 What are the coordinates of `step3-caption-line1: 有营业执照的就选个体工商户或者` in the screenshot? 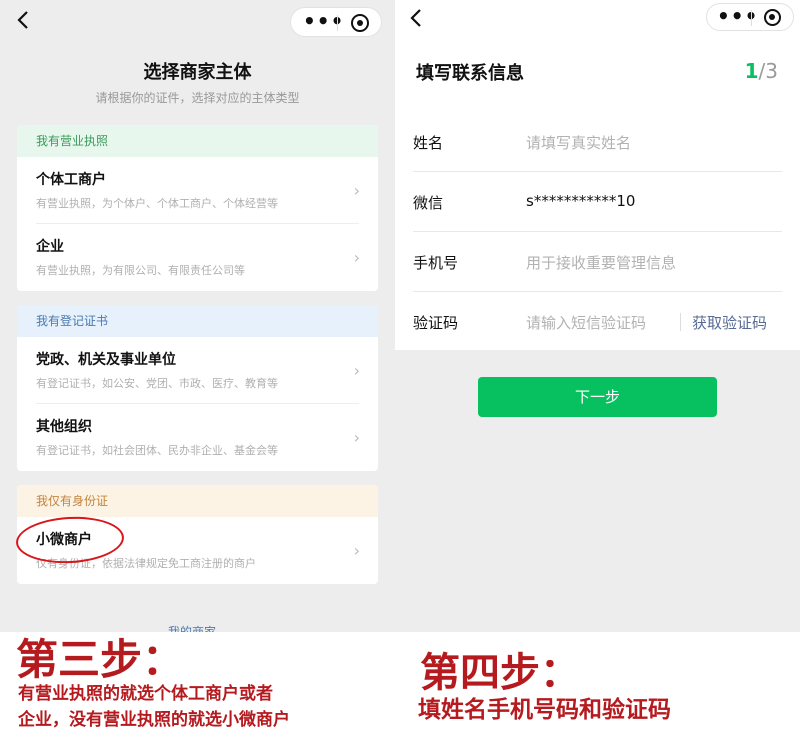 It's located at (145, 694).